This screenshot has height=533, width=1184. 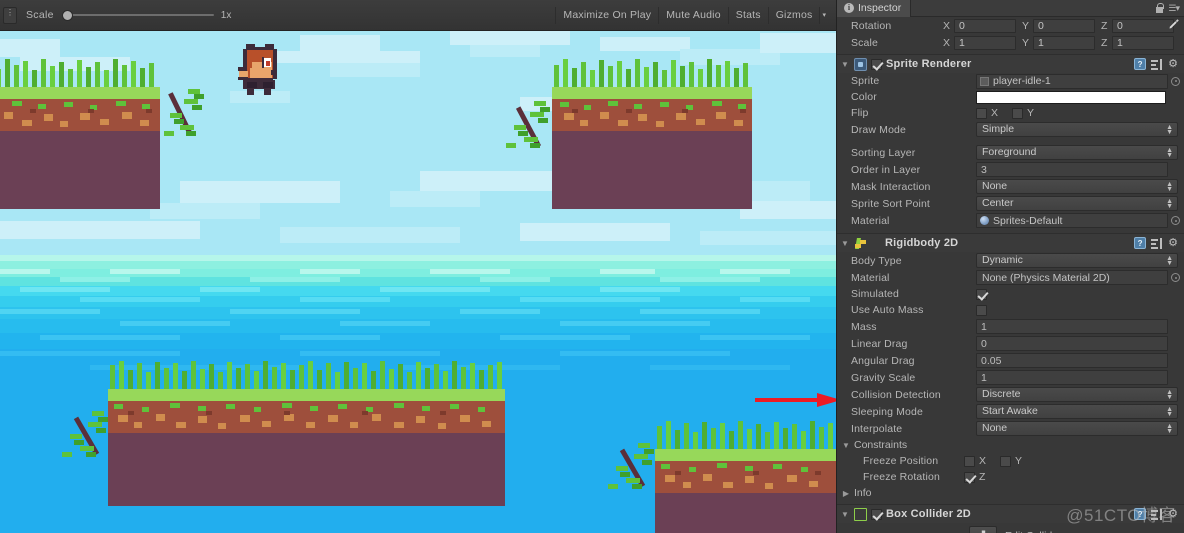 What do you see at coordinates (1175, 220) in the screenshot?
I see `sr-material-picker-icon` at bounding box center [1175, 220].